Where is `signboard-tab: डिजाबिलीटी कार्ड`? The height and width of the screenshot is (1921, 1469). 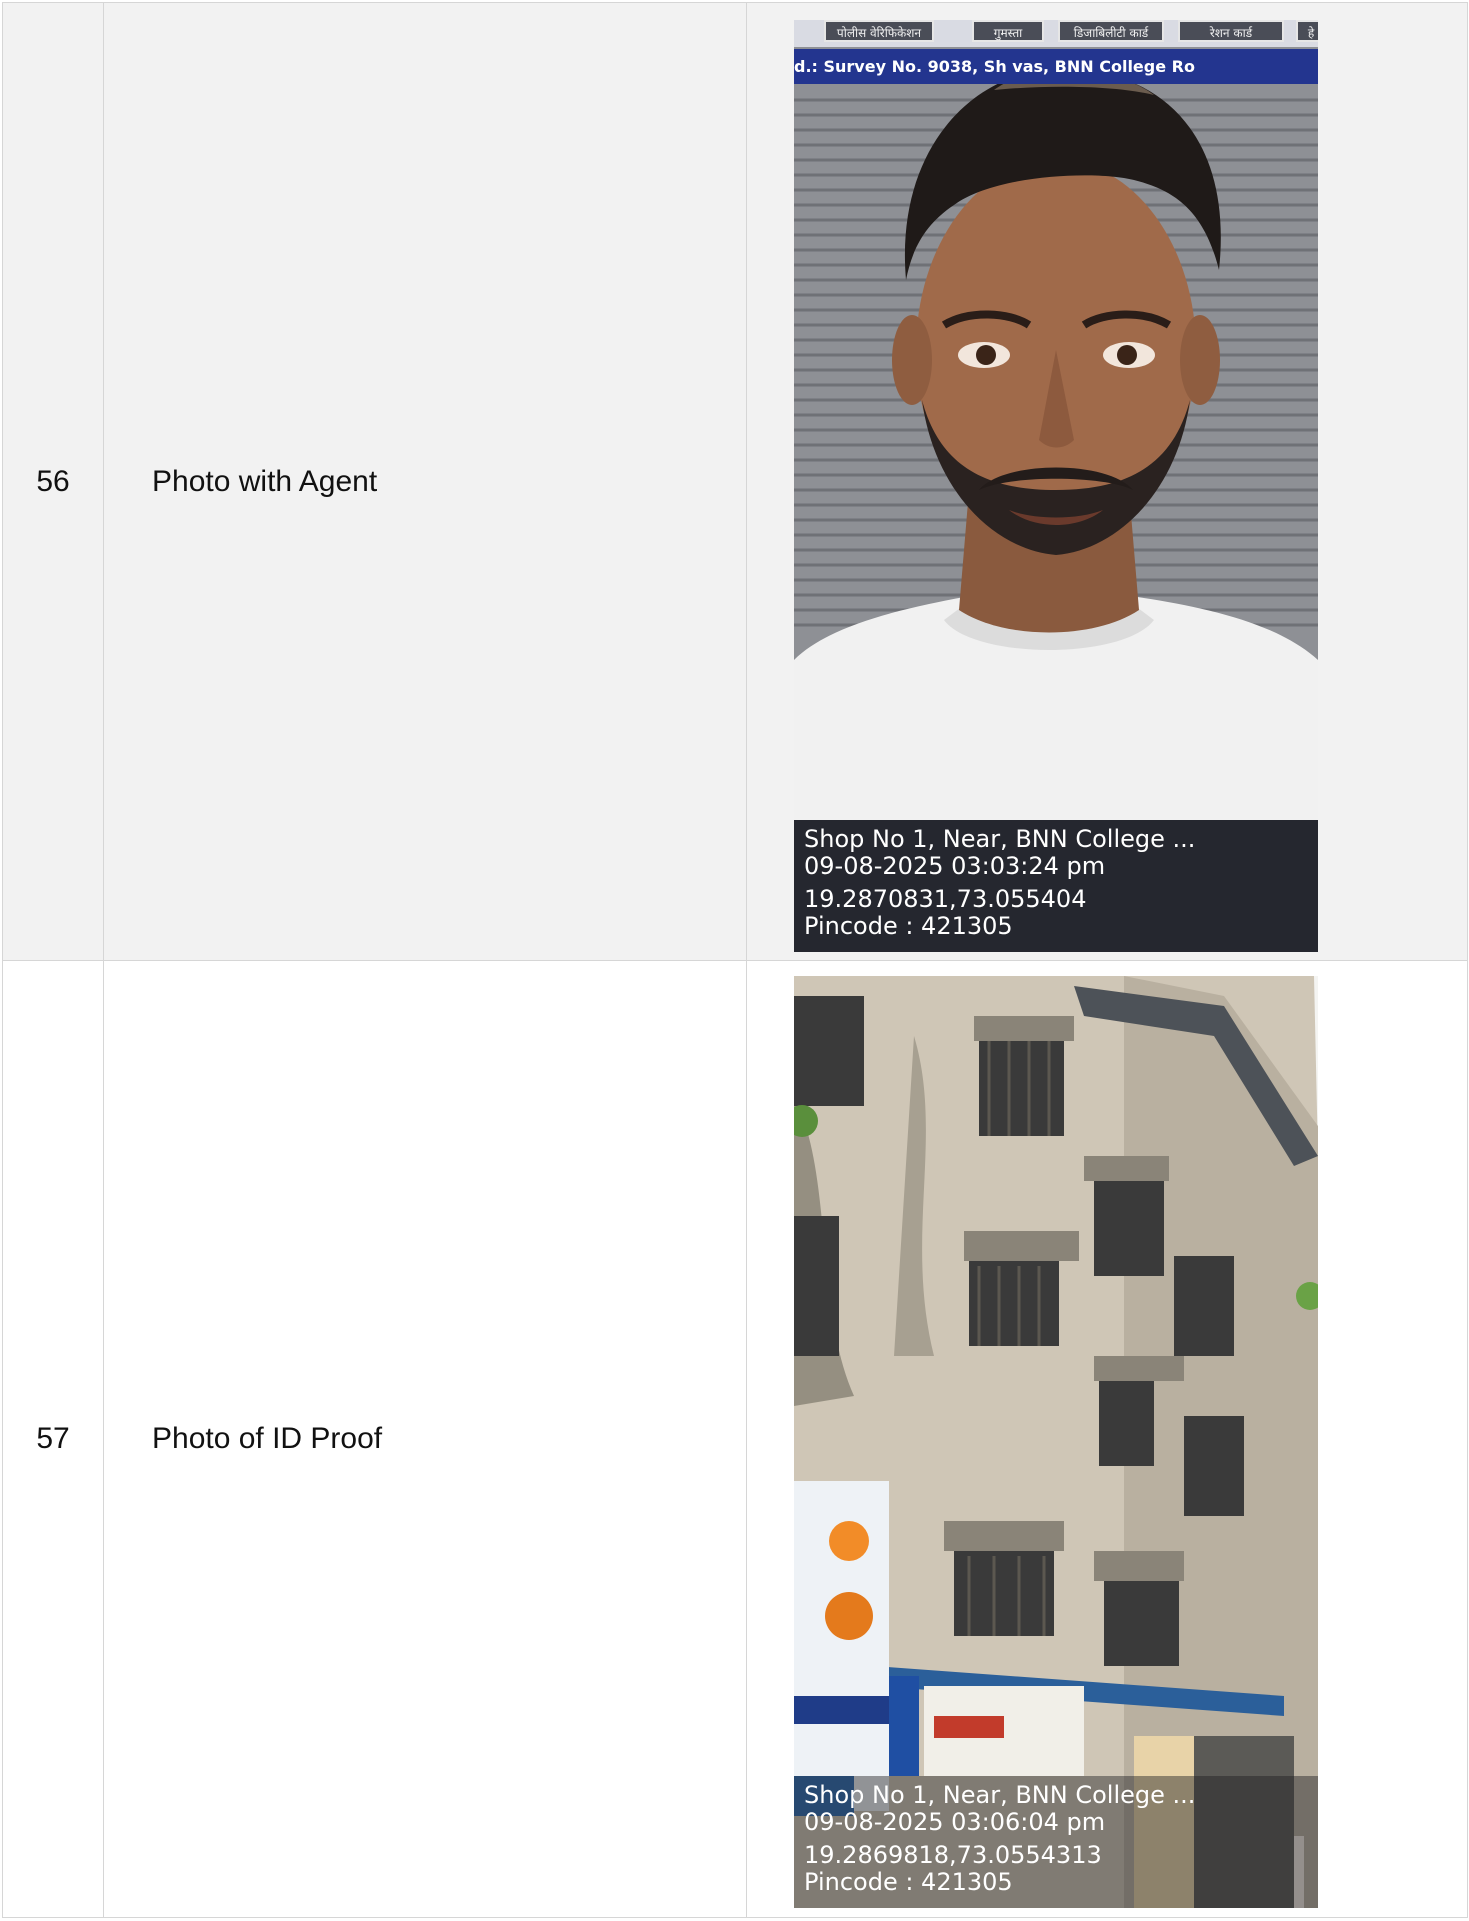 signboard-tab: डिजाबिलीटी कार्ड is located at coordinates (1111, 31).